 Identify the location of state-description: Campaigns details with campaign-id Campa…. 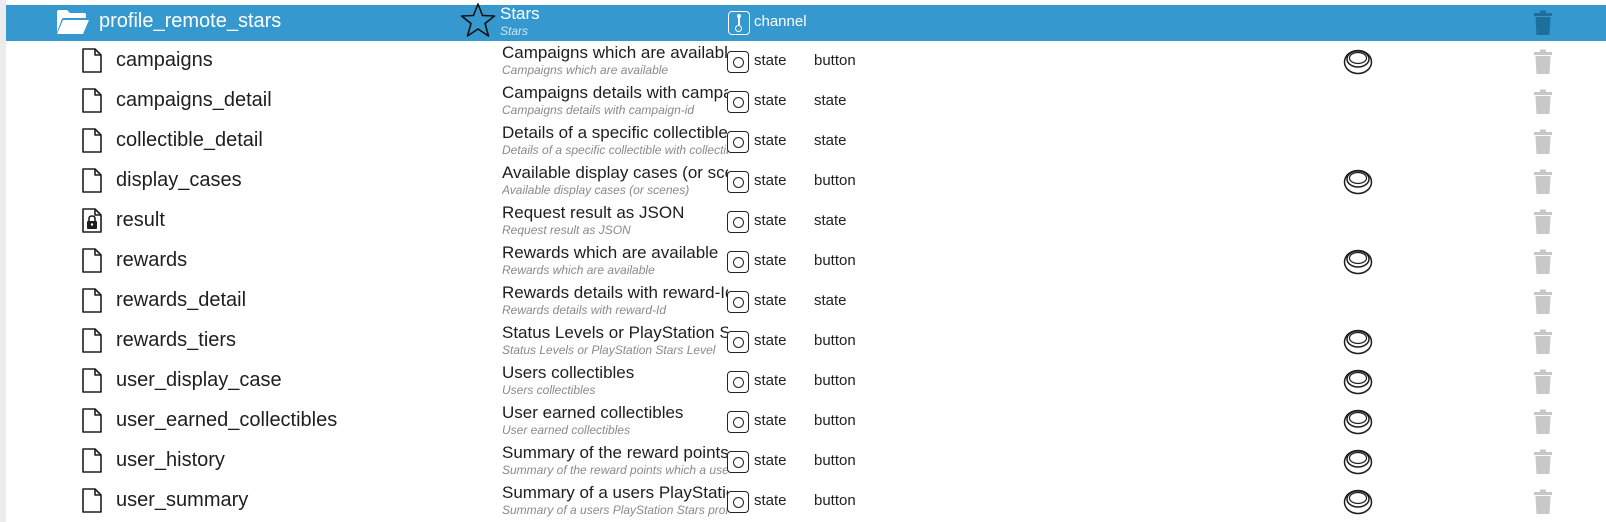
(615, 100).